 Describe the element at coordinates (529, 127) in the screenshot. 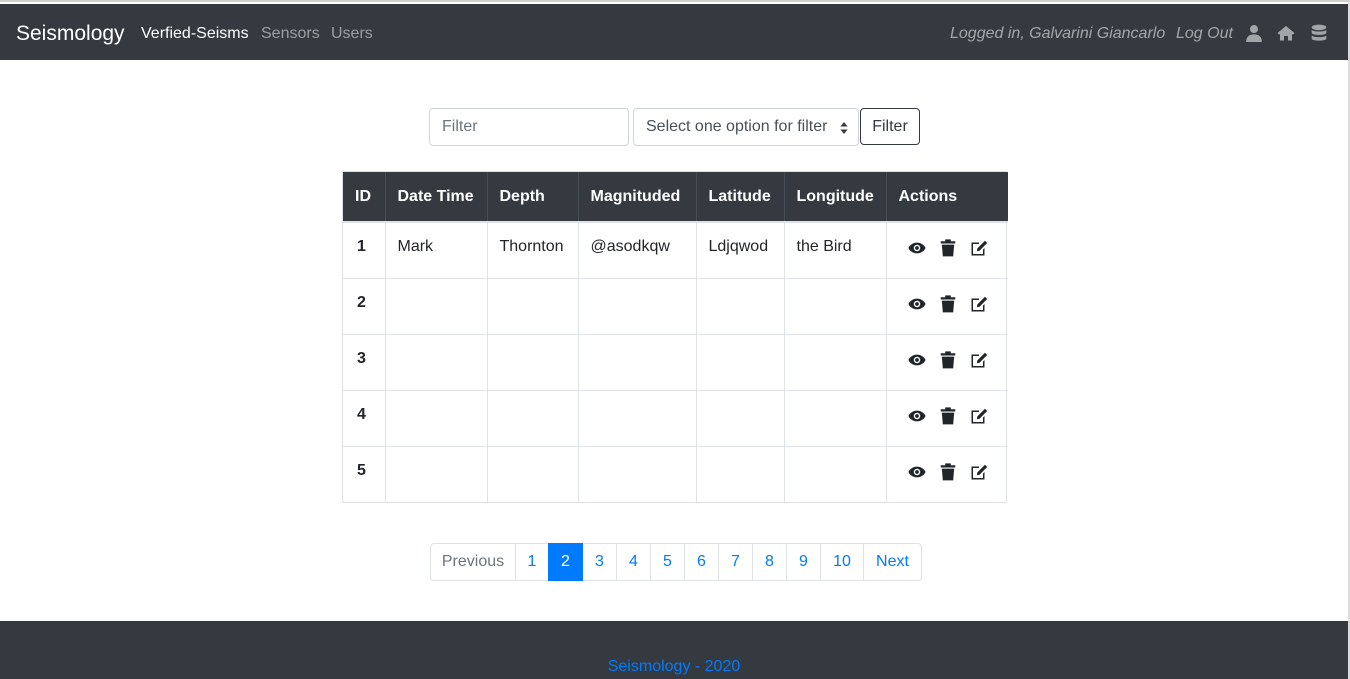

I see `filter-input` at that location.